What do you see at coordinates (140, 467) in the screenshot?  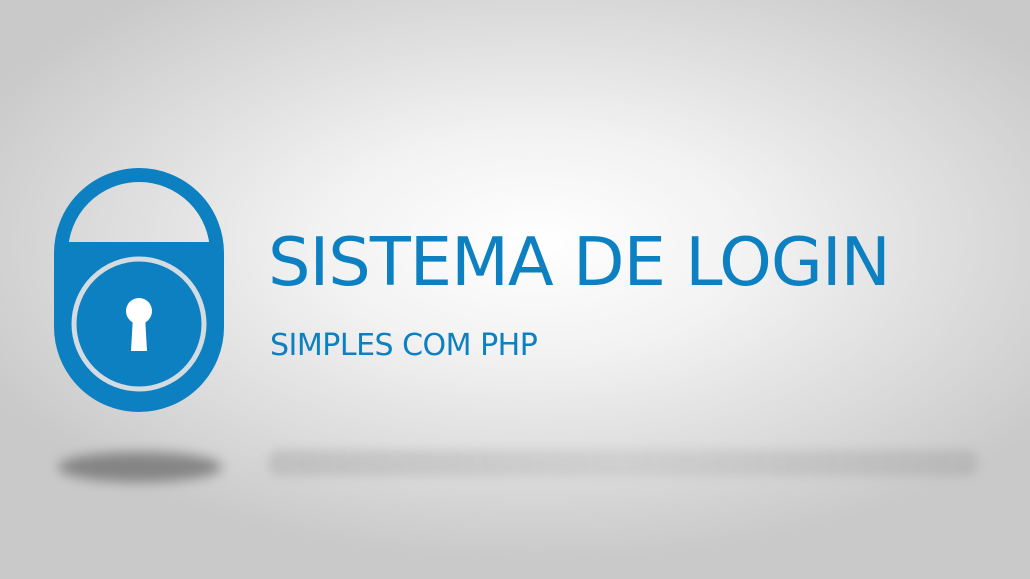 I see `logo-reflection` at bounding box center [140, 467].